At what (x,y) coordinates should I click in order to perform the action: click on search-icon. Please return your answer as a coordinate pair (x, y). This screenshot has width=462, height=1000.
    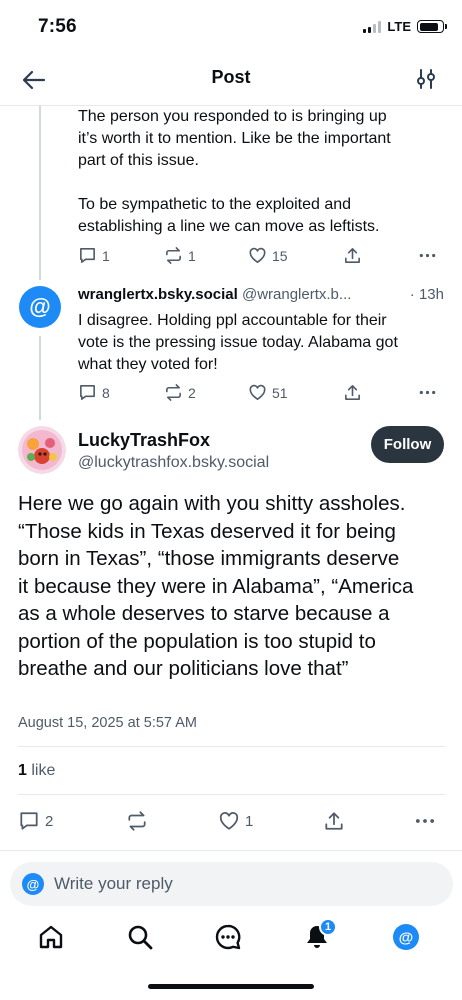
    Looking at the image, I should click on (140, 937).